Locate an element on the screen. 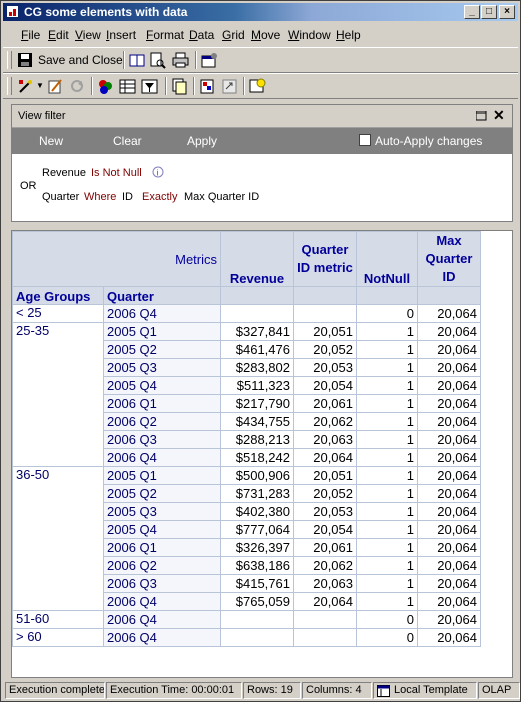 The height and width of the screenshot is (702, 521). age-group-cell: 51-60 is located at coordinates (58, 619).